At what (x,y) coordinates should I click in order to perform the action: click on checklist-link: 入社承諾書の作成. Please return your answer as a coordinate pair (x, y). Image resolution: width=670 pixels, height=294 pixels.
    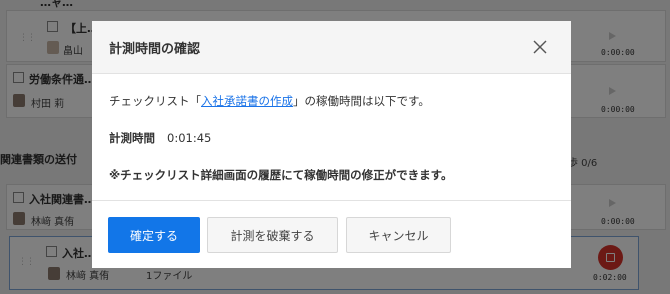
    Looking at the image, I should click on (247, 101).